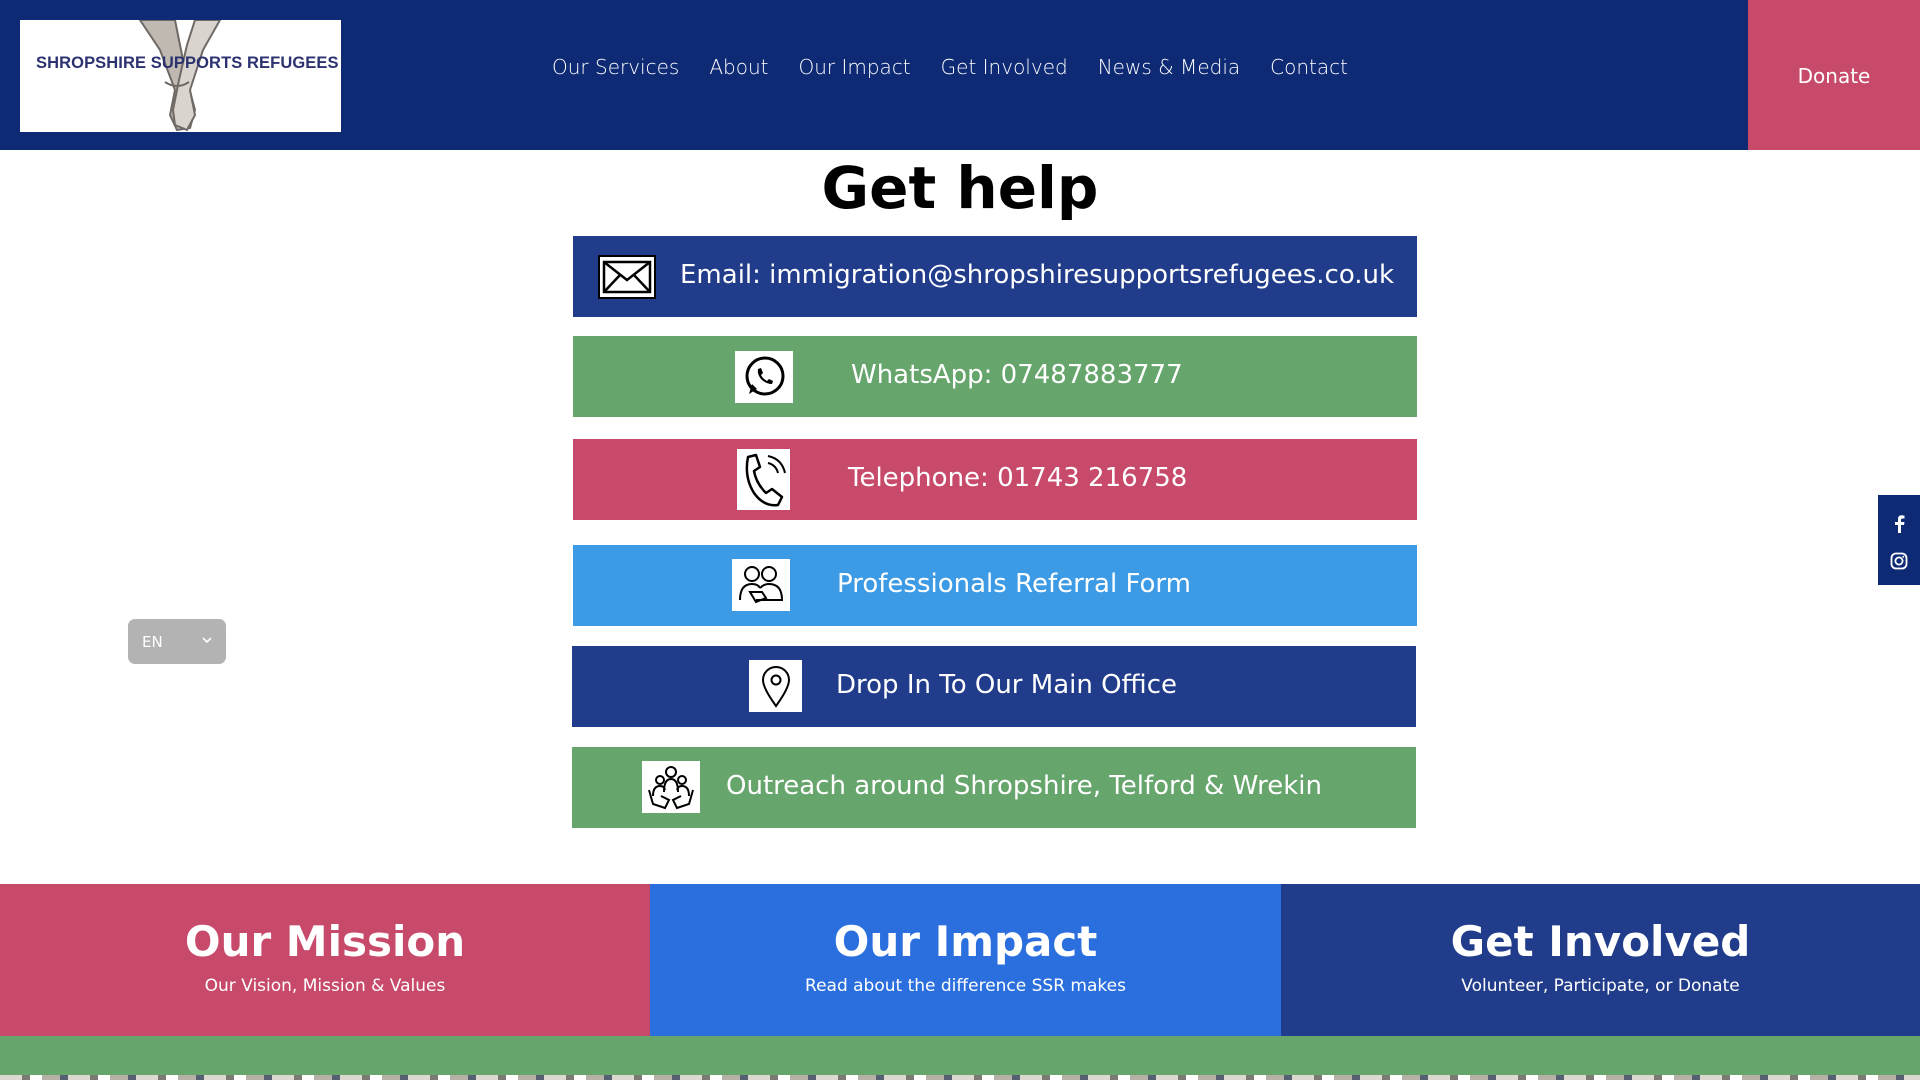 This screenshot has width=1920, height=1080. What do you see at coordinates (1006, 685) in the screenshot?
I see `drop-in-label: Drop In To Our Main Office` at bounding box center [1006, 685].